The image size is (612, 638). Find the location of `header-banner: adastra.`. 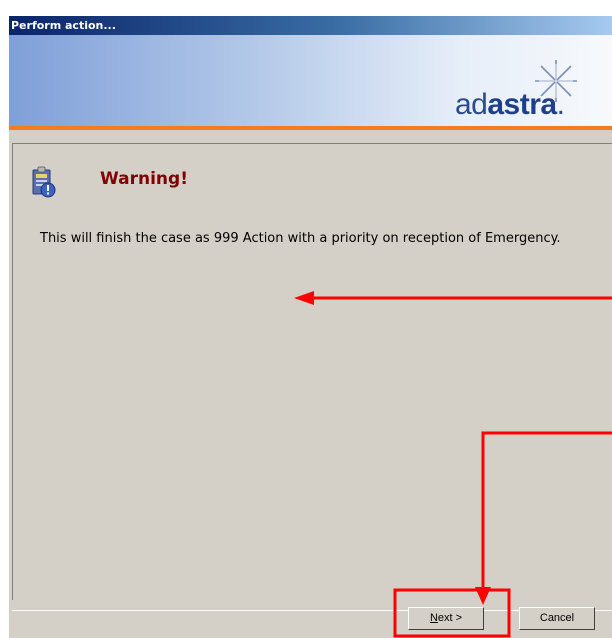

header-banner: adastra. is located at coordinates (310, 80).